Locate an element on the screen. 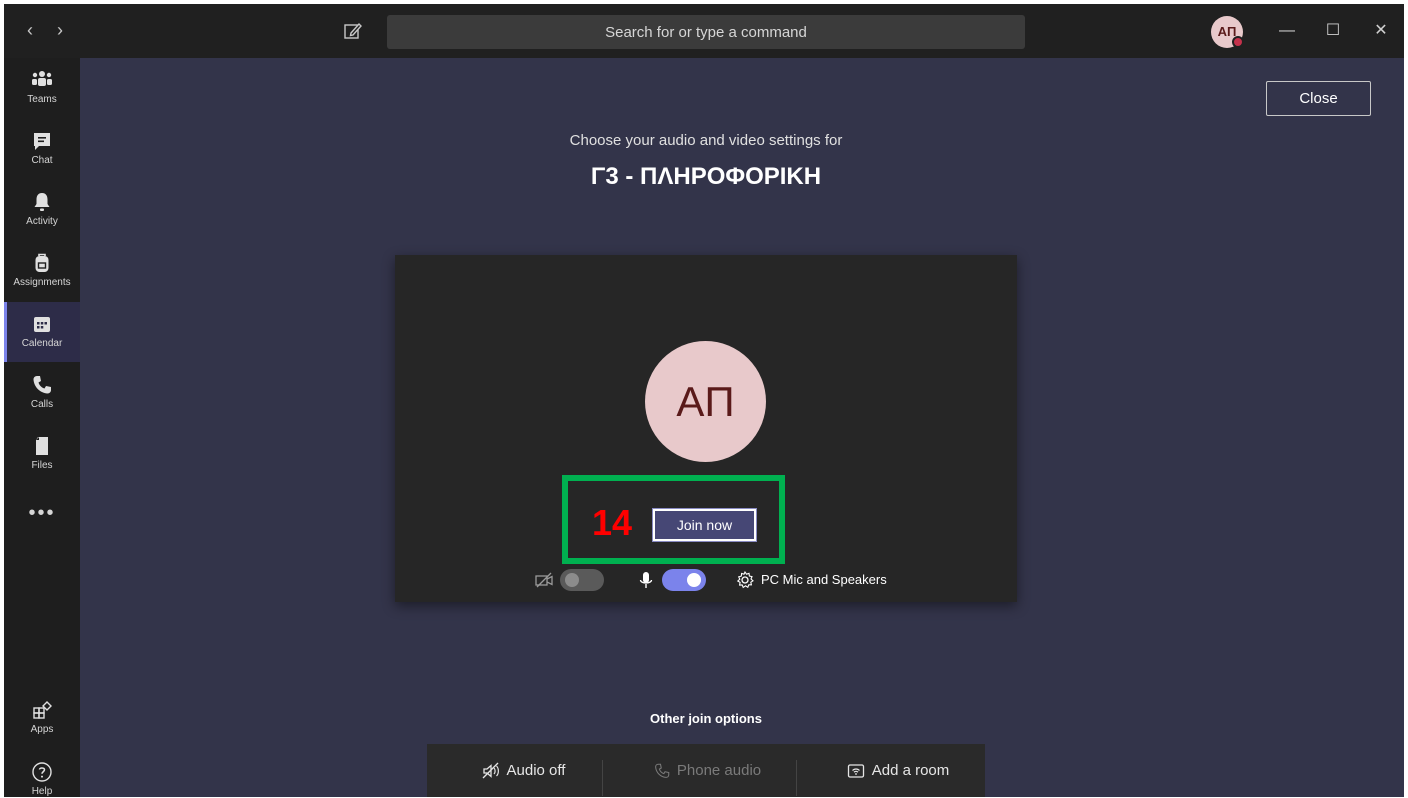  rail-item-label: Activity is located at coordinates (42, 221).